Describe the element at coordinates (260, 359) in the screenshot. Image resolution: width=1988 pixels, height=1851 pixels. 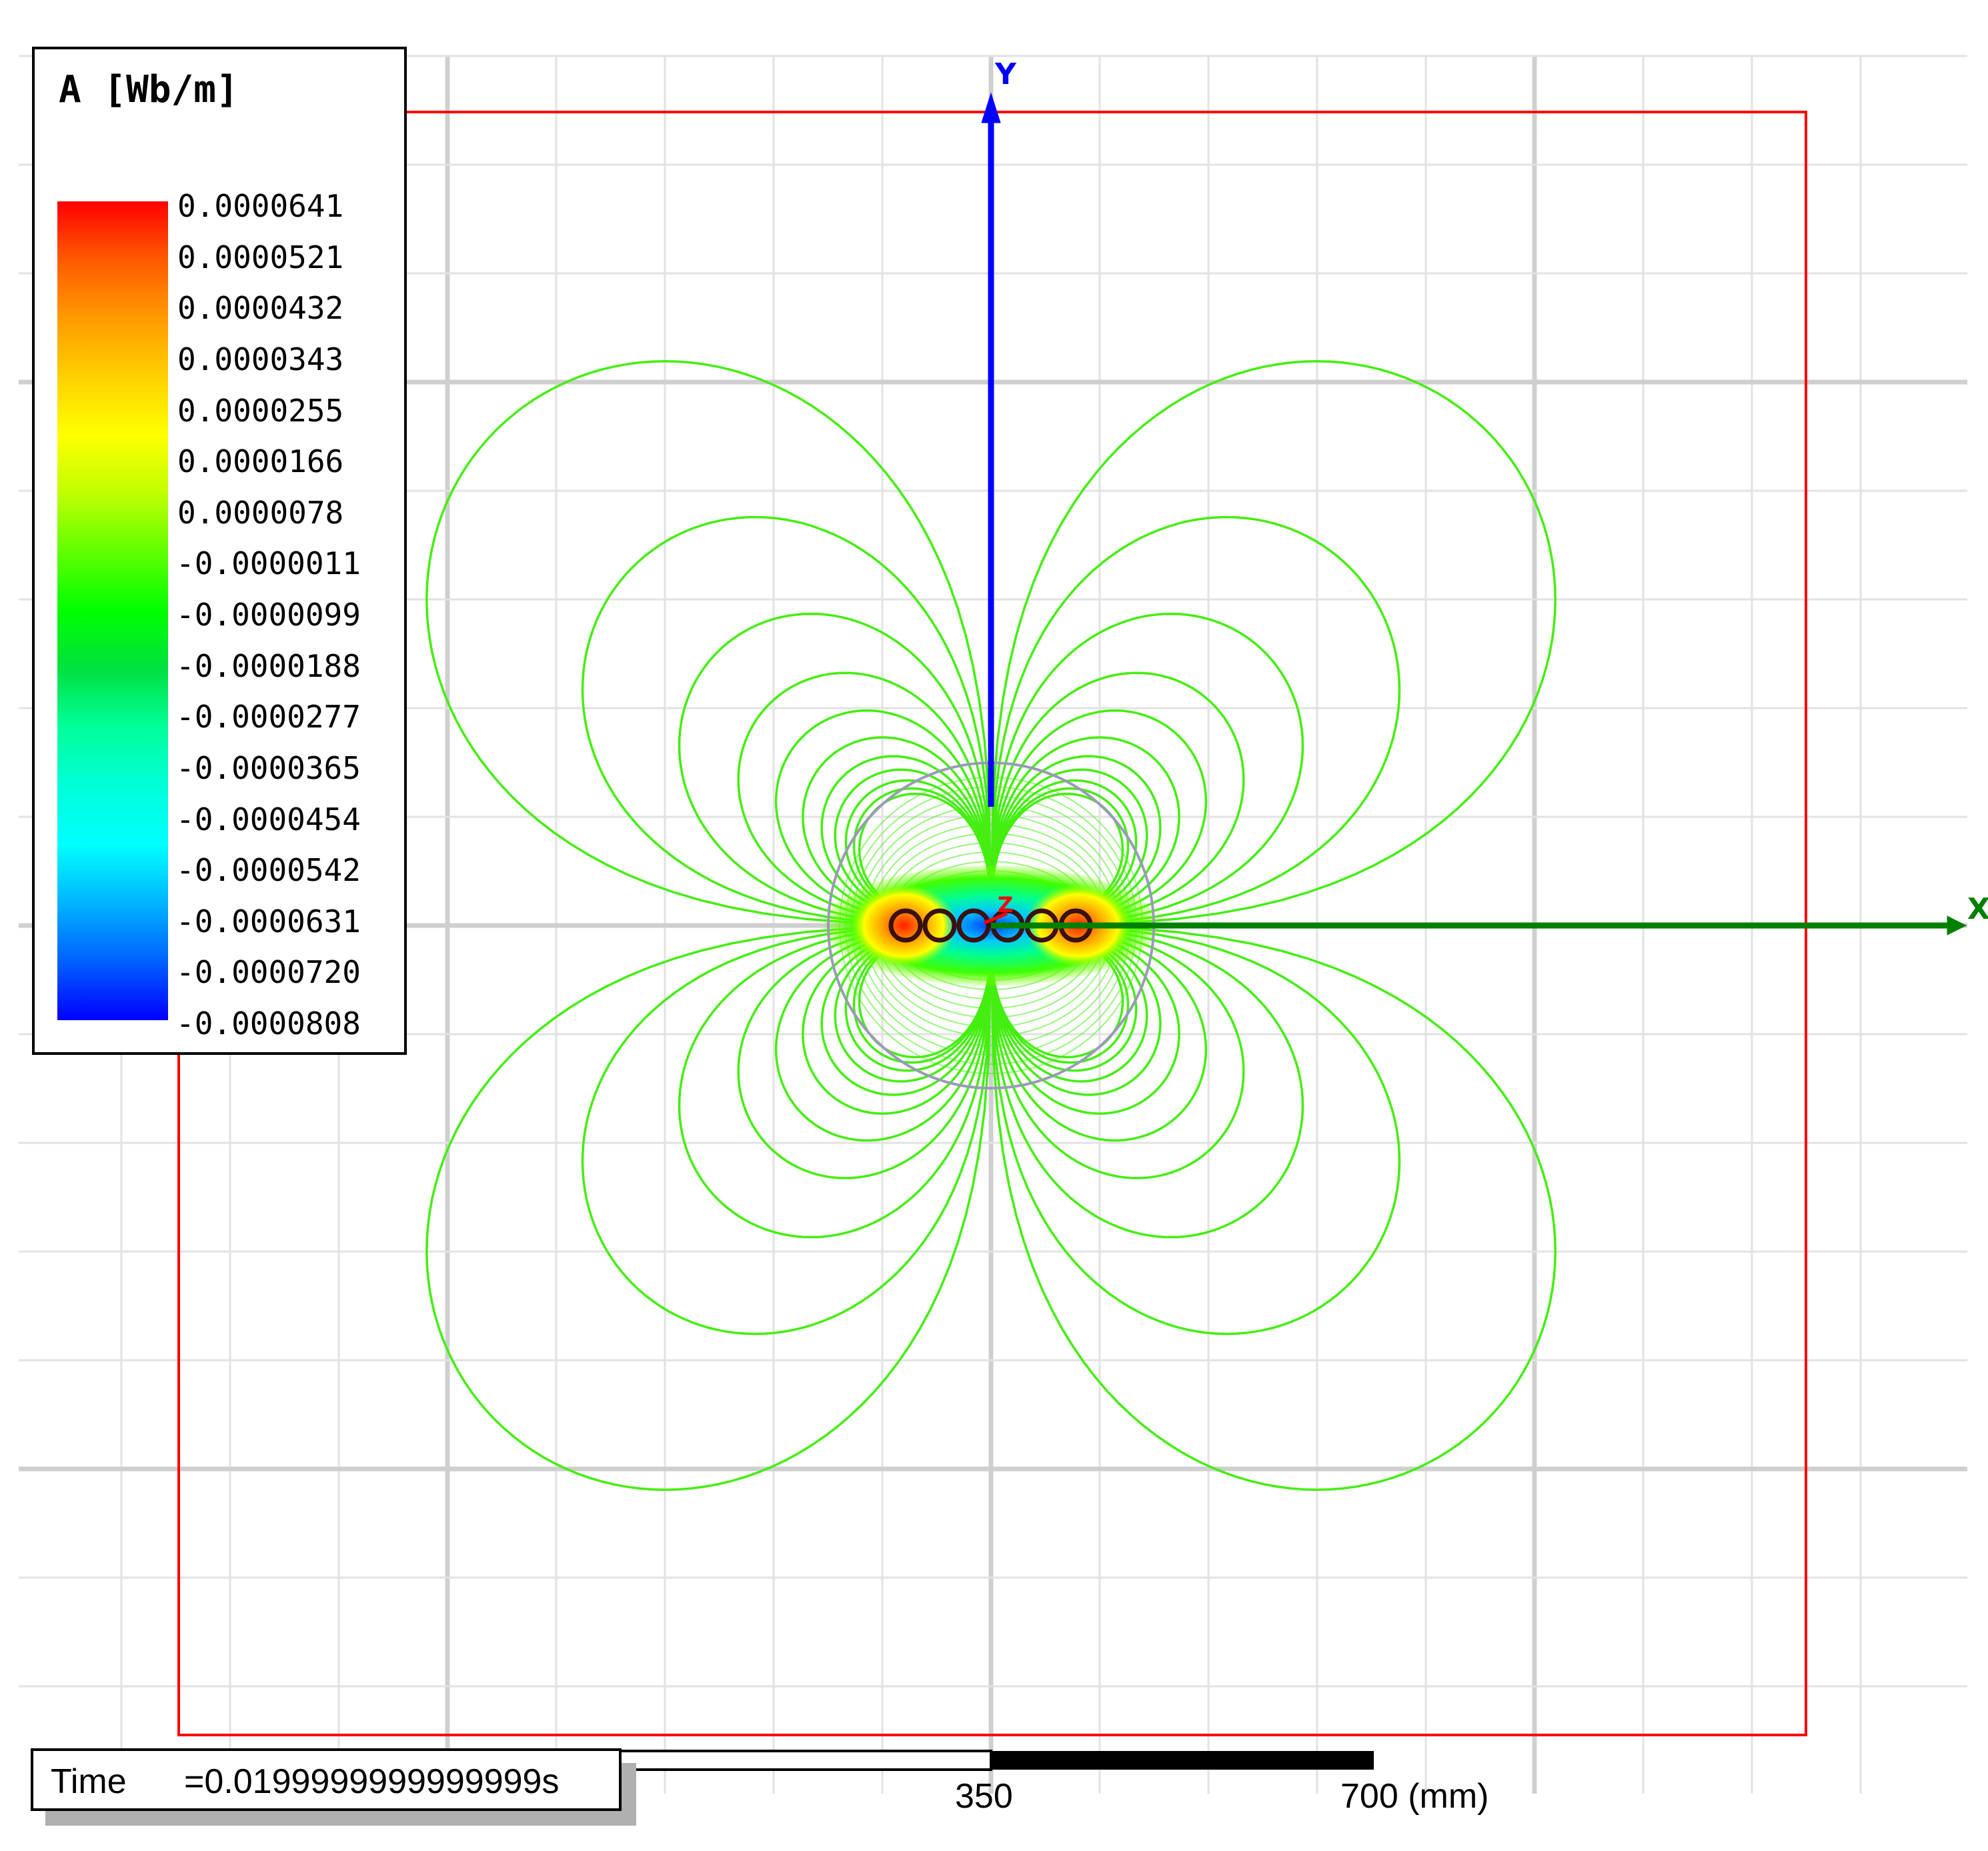
I see `legend-value-label: 0.0000343` at that location.